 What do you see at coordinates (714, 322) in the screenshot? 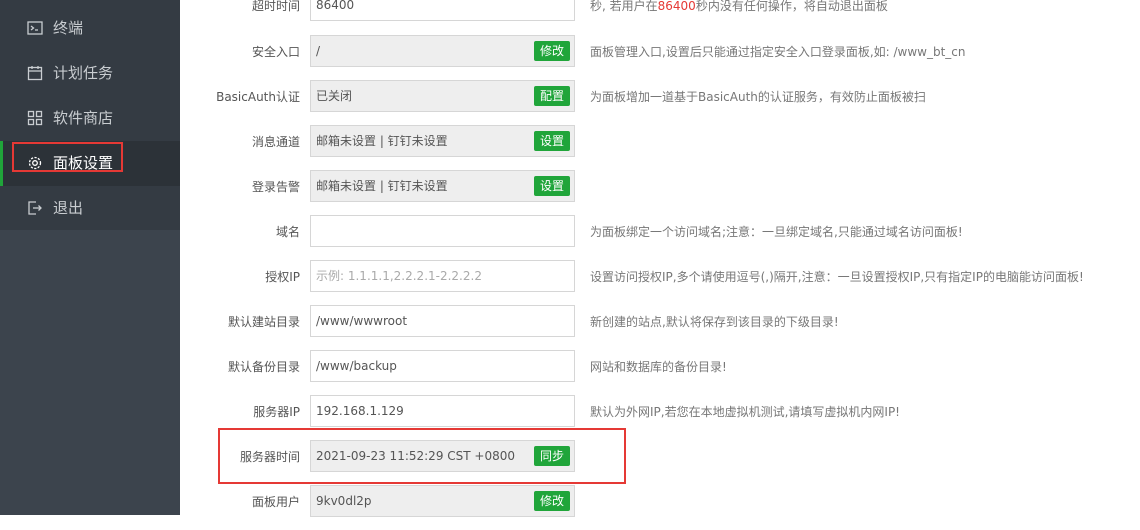
I see `setting-desc: 新创建的站点,默认将保存到该目录的下级目录!` at bounding box center [714, 322].